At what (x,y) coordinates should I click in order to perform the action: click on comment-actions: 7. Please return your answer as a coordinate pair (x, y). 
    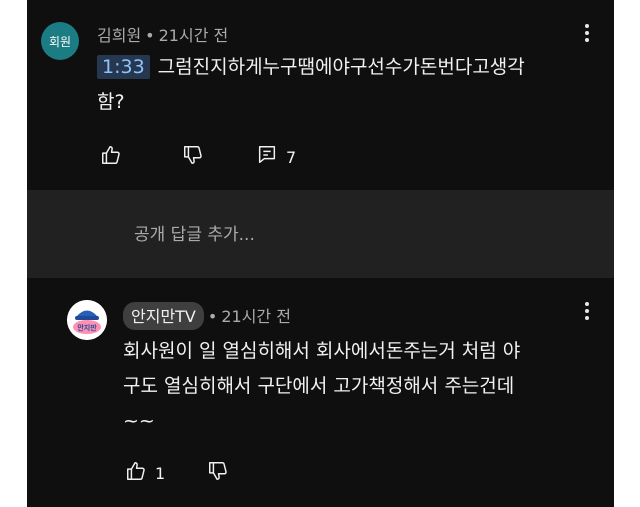
    Looking at the image, I should click on (198, 157).